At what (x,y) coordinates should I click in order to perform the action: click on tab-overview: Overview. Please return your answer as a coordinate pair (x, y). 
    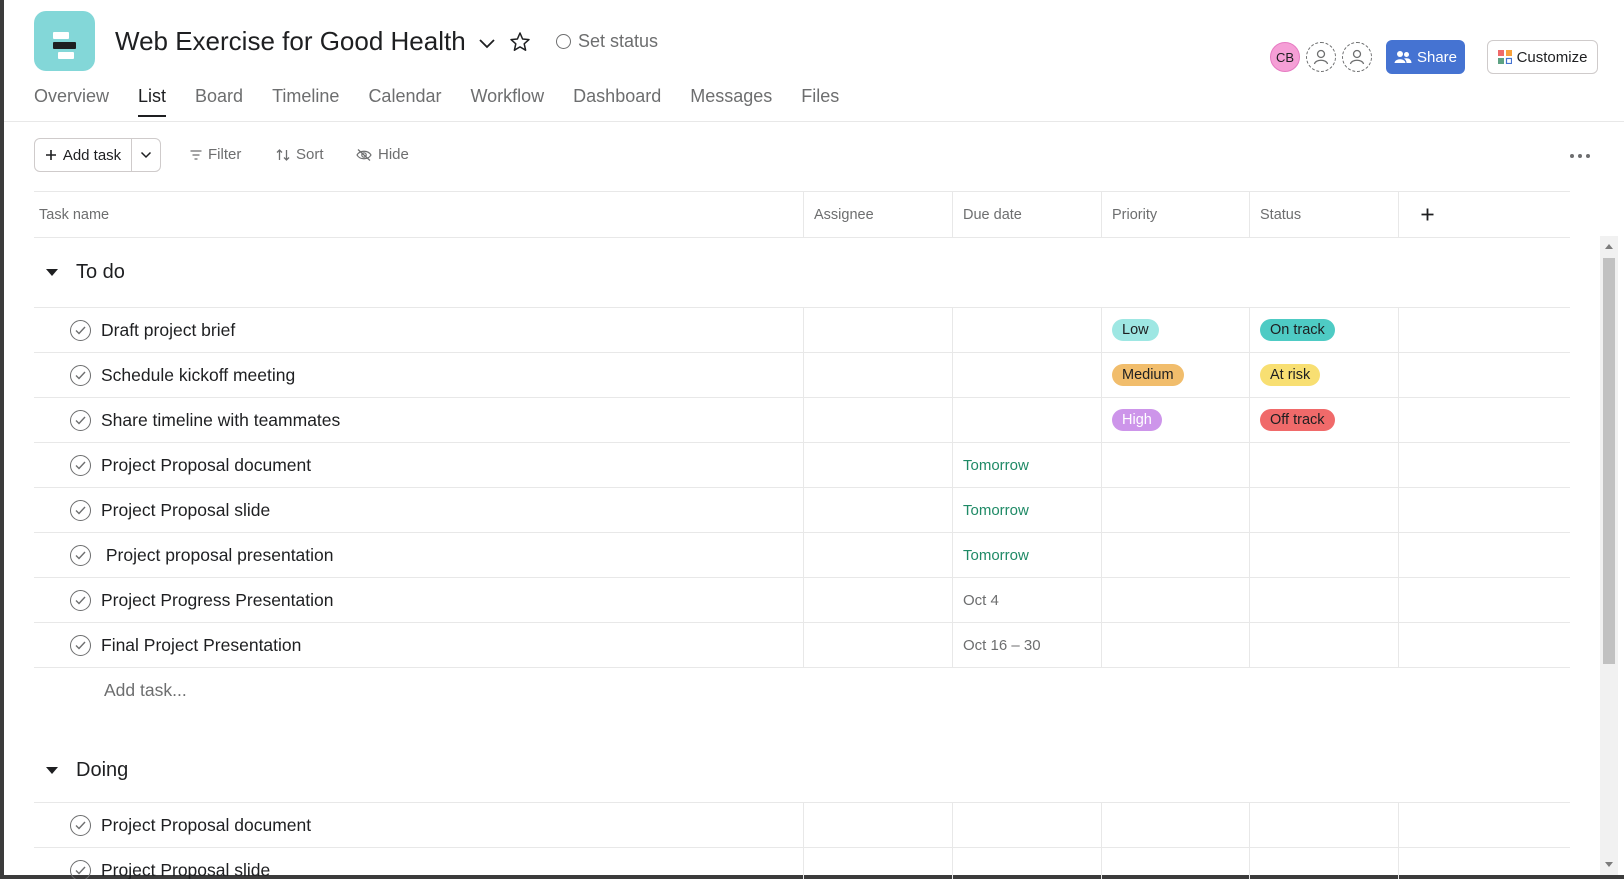
    Looking at the image, I should click on (71, 100).